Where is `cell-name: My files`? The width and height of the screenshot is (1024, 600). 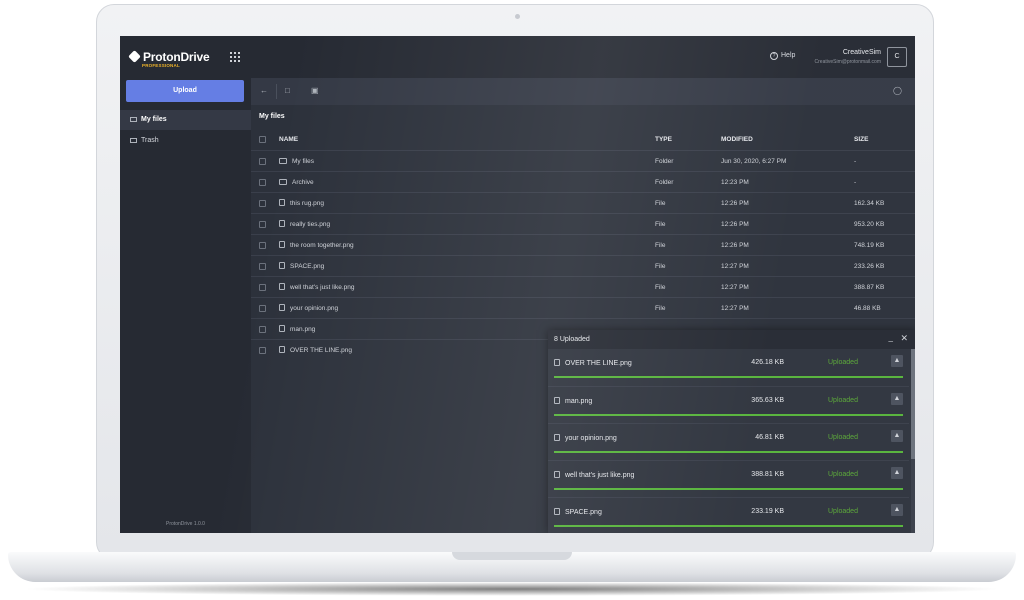
cell-name: My files is located at coordinates (296, 161).